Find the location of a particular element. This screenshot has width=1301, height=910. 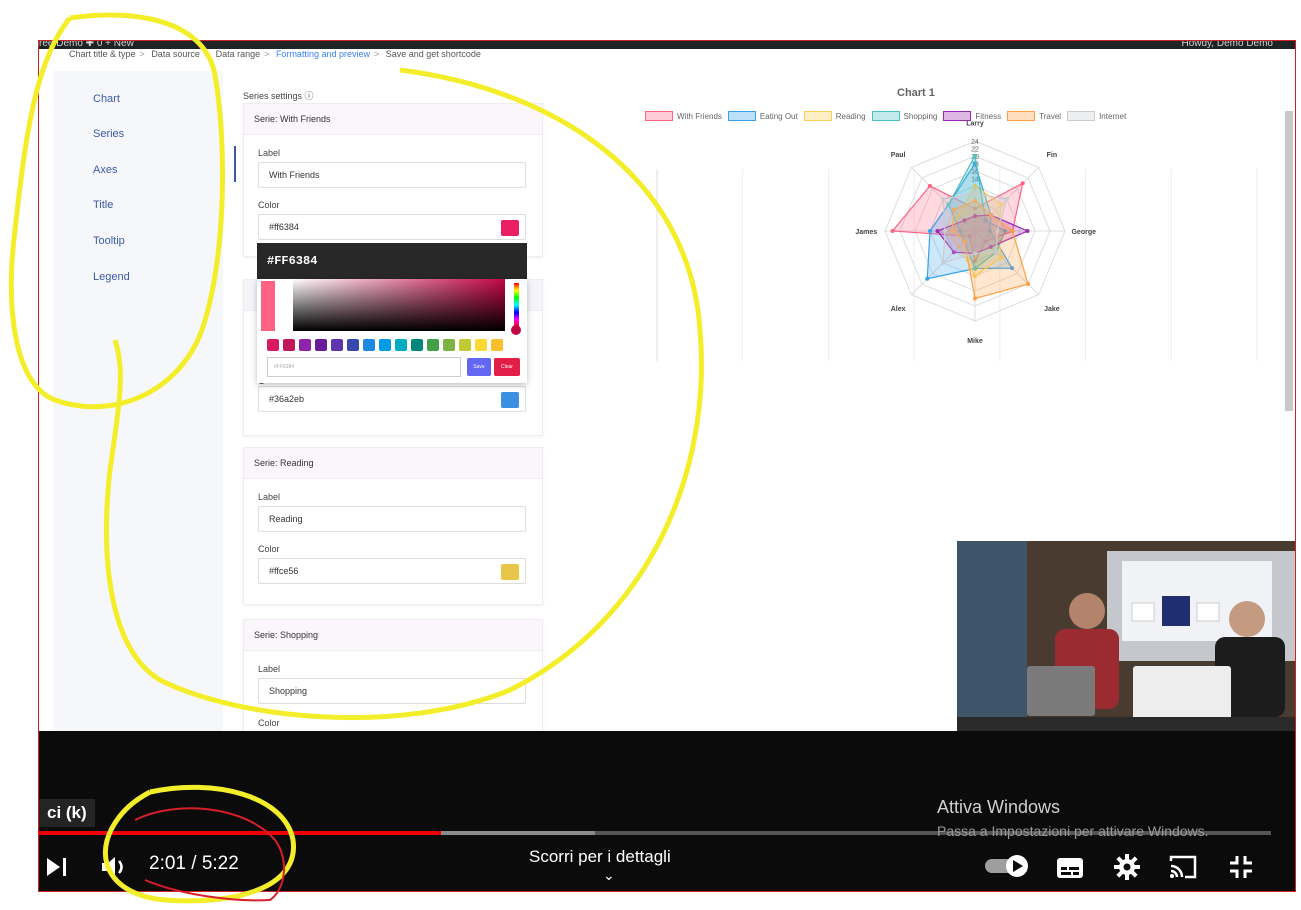

exit-fullscreen-icon is located at coordinates (1241, 867).